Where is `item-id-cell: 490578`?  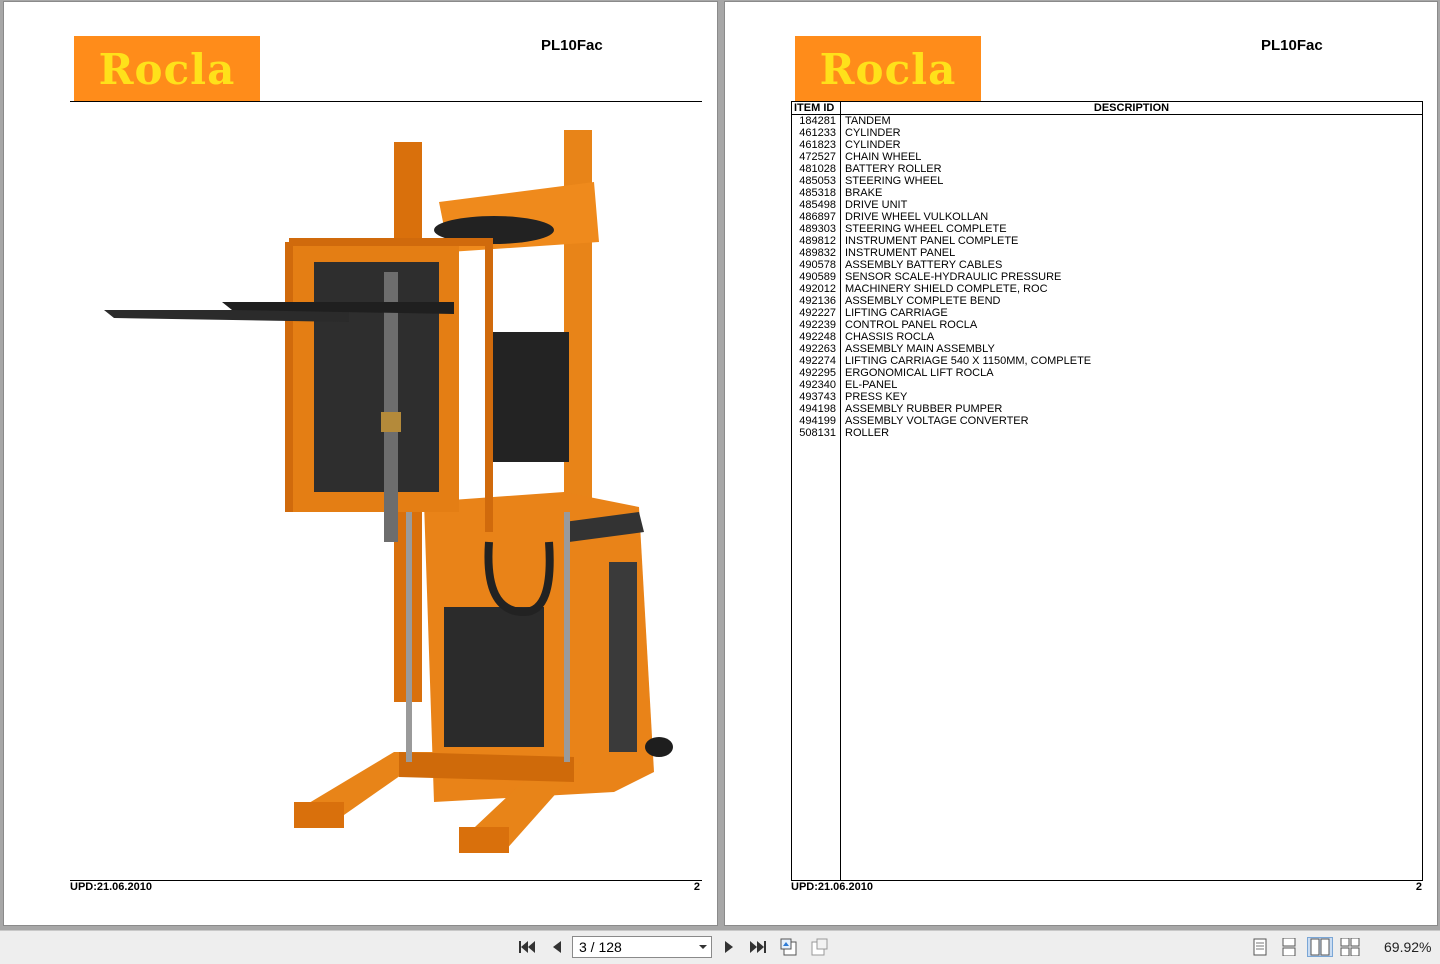 item-id-cell: 490578 is located at coordinates (817, 265).